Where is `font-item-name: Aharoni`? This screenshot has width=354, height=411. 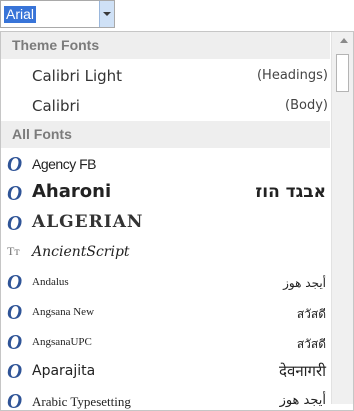
font-item-name: Aharoni is located at coordinates (72, 191).